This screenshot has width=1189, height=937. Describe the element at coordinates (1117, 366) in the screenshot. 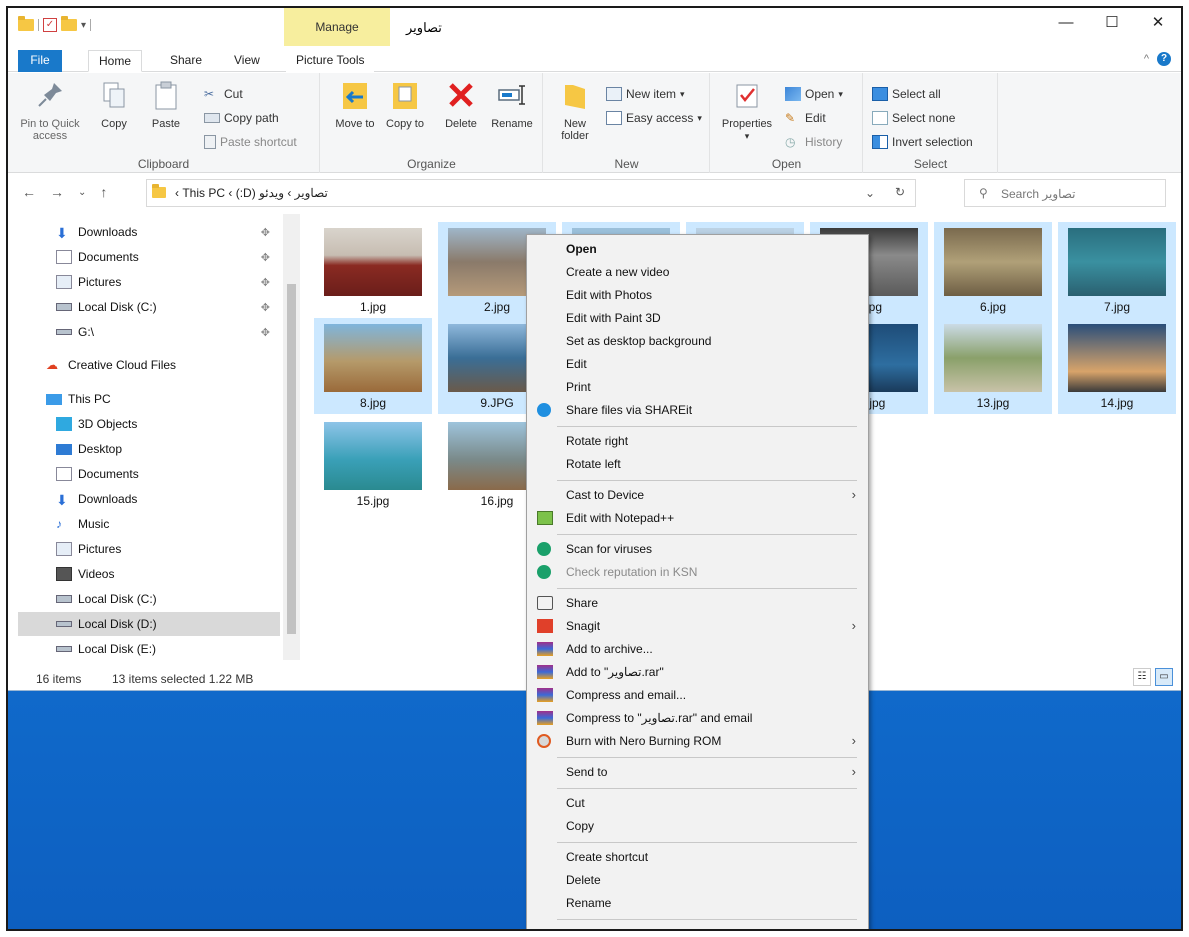

I see `file-tile: 14.jpg` at that location.